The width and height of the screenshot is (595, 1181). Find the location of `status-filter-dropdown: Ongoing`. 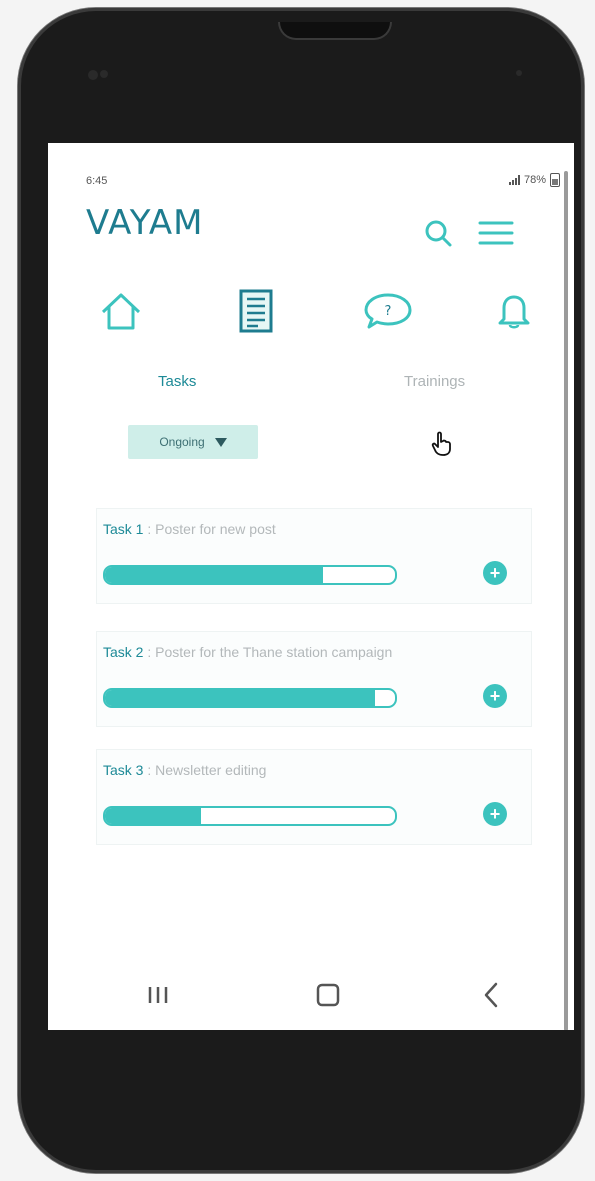

status-filter-dropdown: Ongoing is located at coordinates (193, 442).